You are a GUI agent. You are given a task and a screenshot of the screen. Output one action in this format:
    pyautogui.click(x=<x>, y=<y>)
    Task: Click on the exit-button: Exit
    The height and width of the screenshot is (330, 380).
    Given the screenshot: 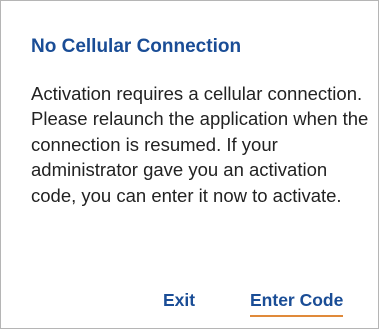 What is the action you would take?
    pyautogui.click(x=179, y=300)
    